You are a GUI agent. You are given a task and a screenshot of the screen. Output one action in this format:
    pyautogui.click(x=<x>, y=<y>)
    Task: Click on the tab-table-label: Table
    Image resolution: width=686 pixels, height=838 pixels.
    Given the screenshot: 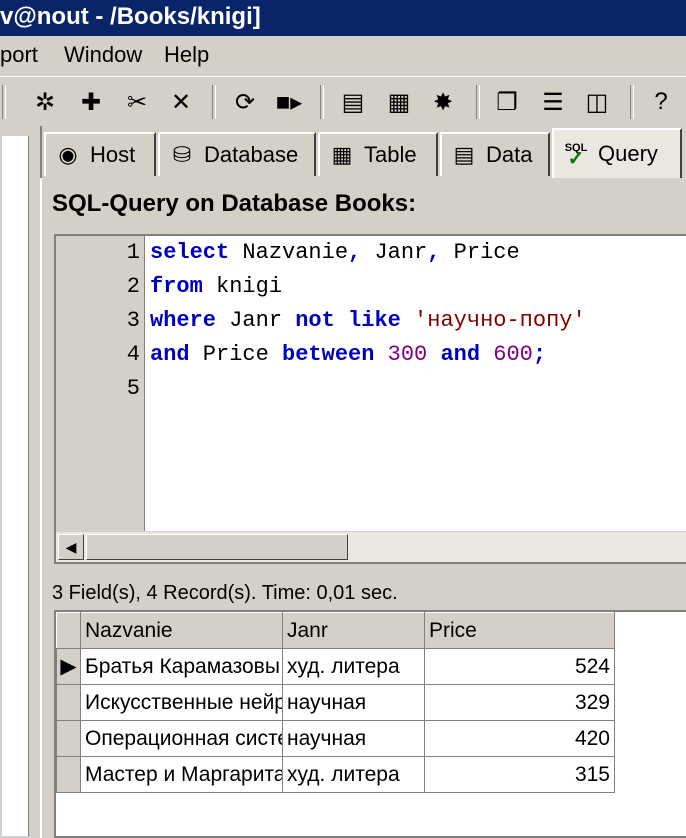 What is the action you would take?
    pyautogui.click(x=390, y=154)
    